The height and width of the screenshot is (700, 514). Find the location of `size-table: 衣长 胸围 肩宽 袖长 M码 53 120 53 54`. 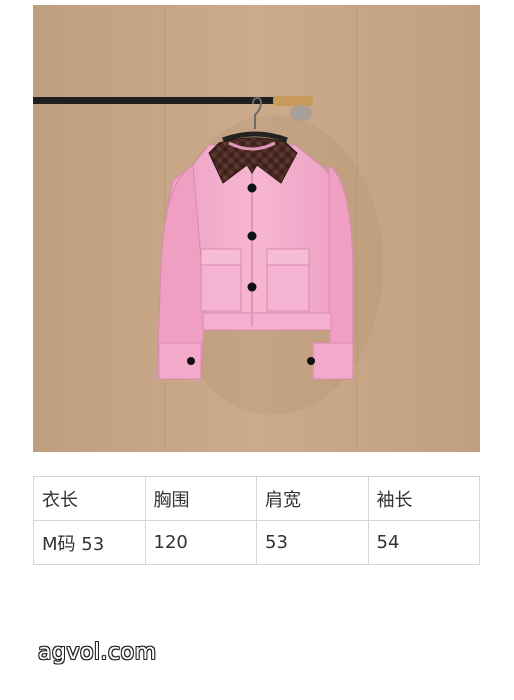

size-table: 衣长 胸围 肩宽 袖长 M码 53 120 53 54 is located at coordinates (256, 520).